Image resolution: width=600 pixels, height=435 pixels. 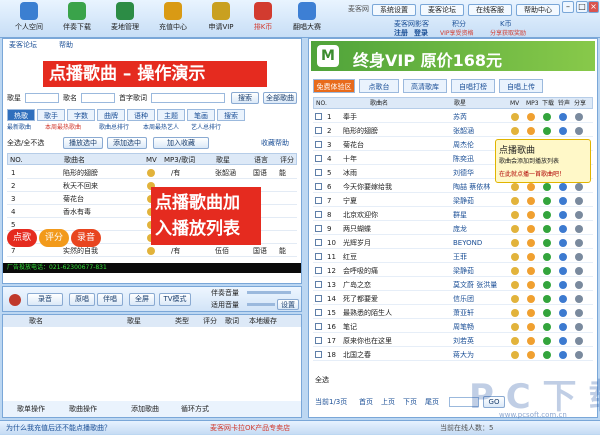 What do you see at coordinates (442, 10) in the screenshot?
I see `forum-link: 麦客论坛` at bounding box center [442, 10].